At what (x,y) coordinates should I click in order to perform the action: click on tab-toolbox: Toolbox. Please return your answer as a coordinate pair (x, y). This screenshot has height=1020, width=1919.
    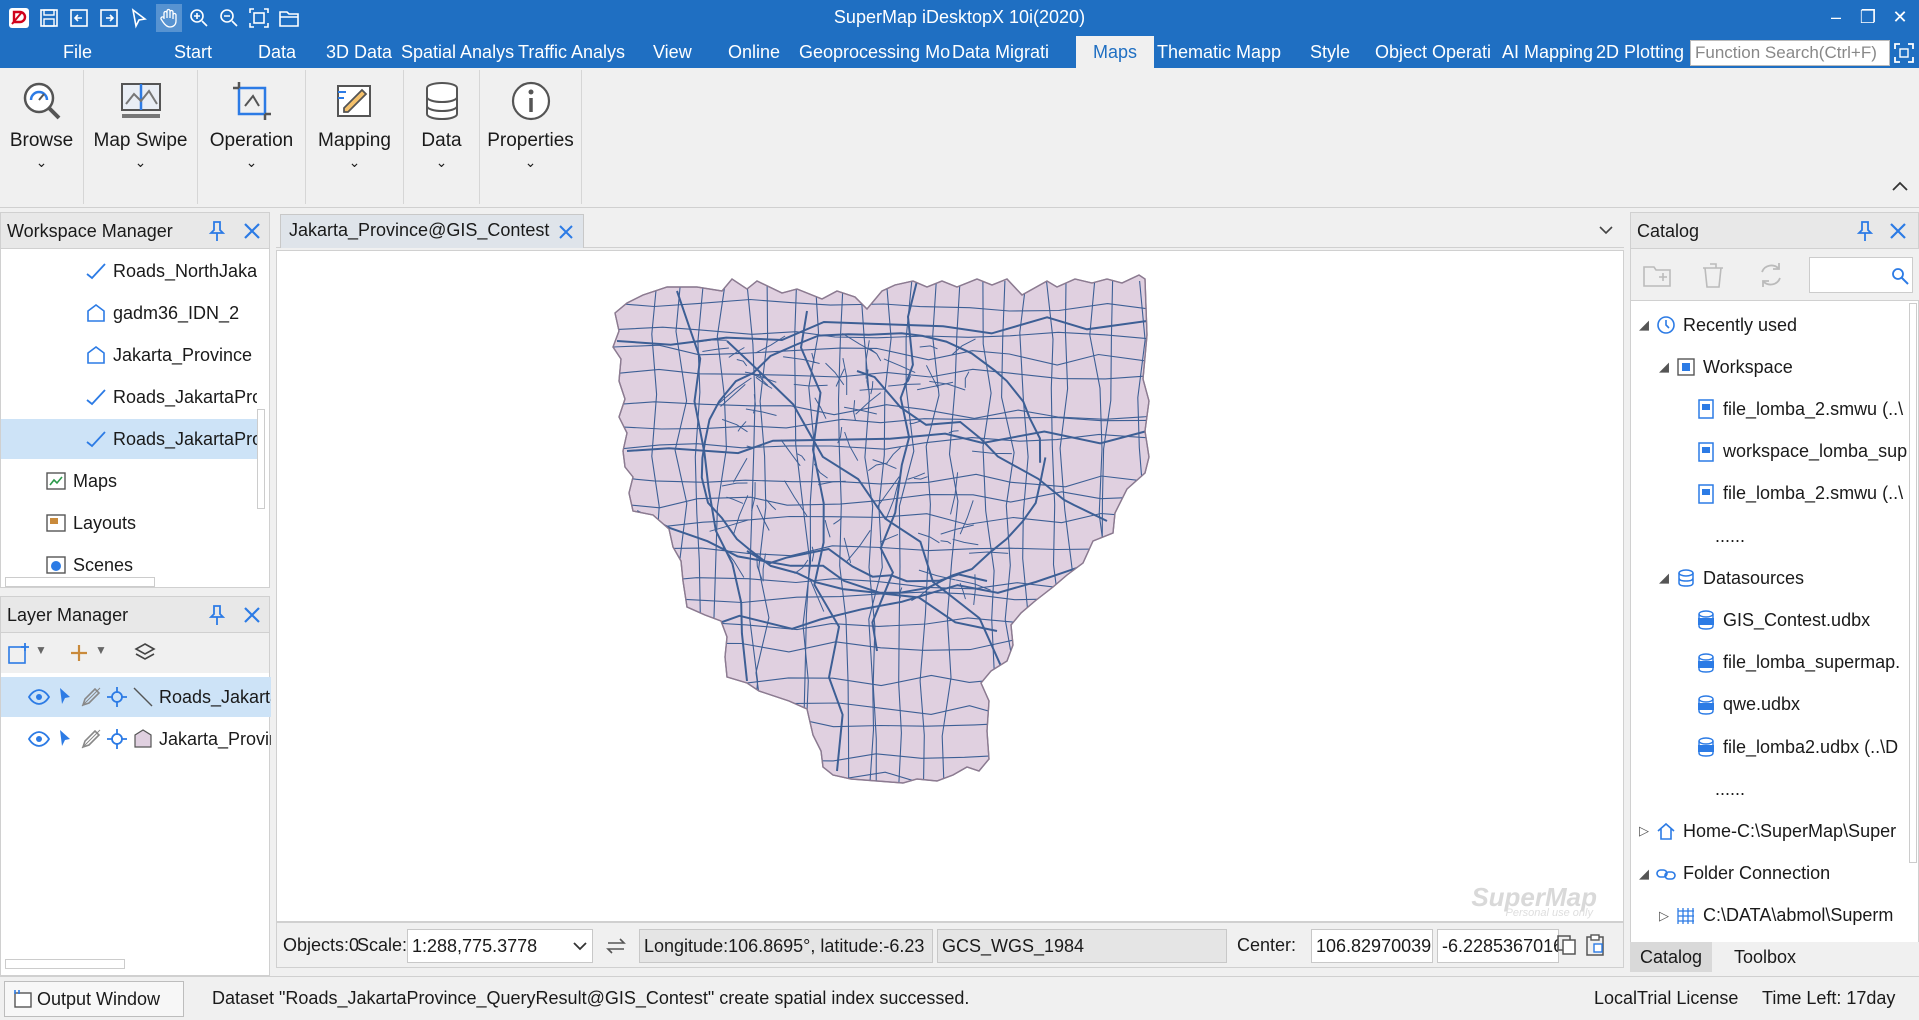
    Looking at the image, I should click on (1765, 957).